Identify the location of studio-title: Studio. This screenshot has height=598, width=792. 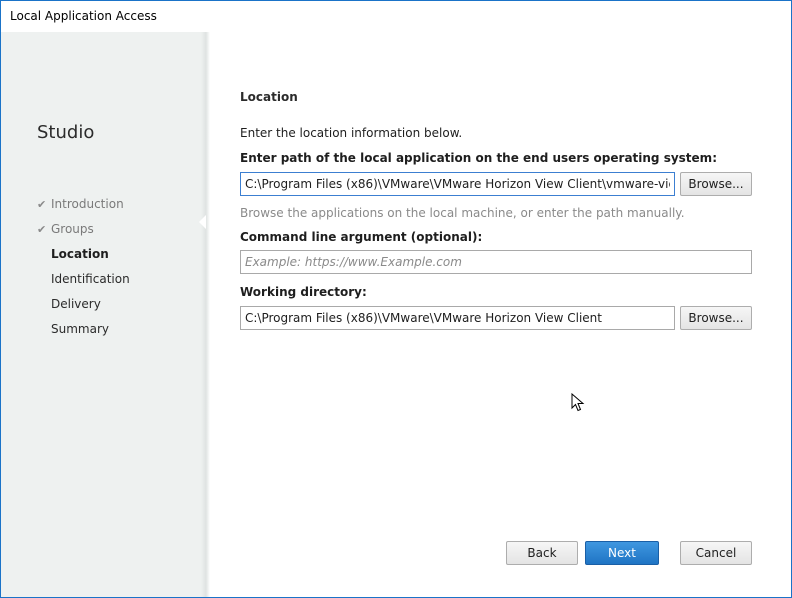
(66, 132).